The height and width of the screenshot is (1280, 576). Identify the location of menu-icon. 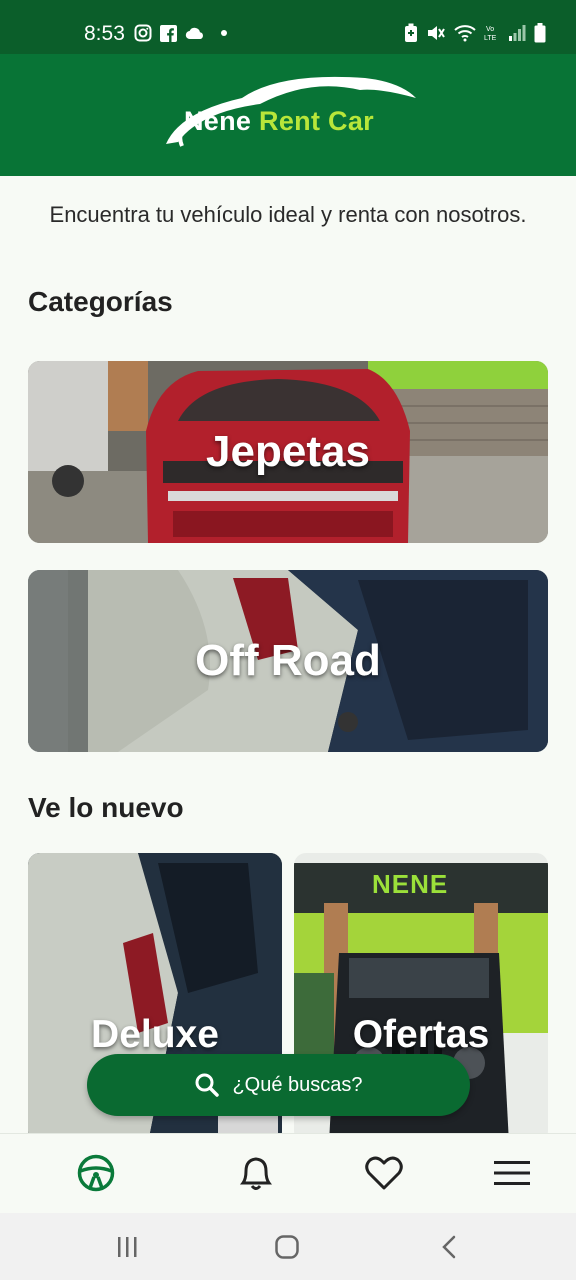
(512, 1173).